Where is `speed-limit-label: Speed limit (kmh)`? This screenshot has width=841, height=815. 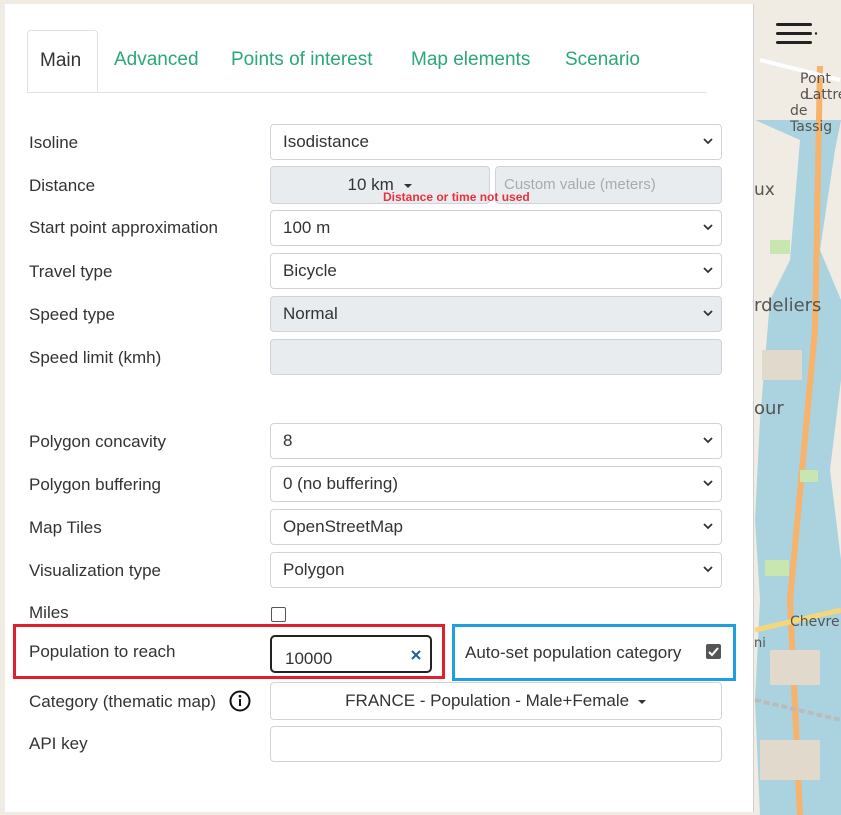 speed-limit-label: Speed limit (kmh) is located at coordinates (95, 357).